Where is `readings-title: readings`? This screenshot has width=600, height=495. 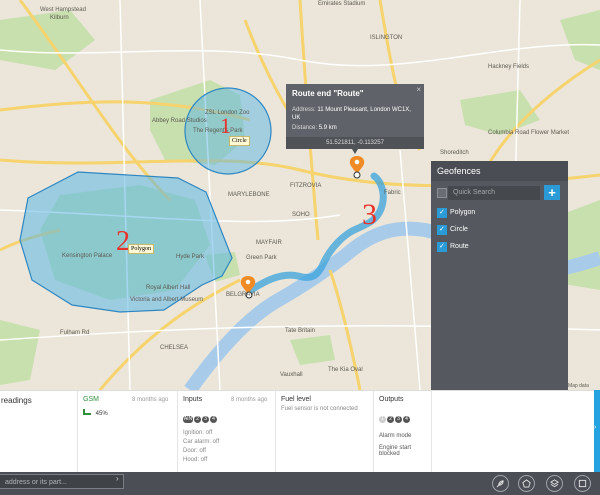
readings-title: readings is located at coordinates (16, 400).